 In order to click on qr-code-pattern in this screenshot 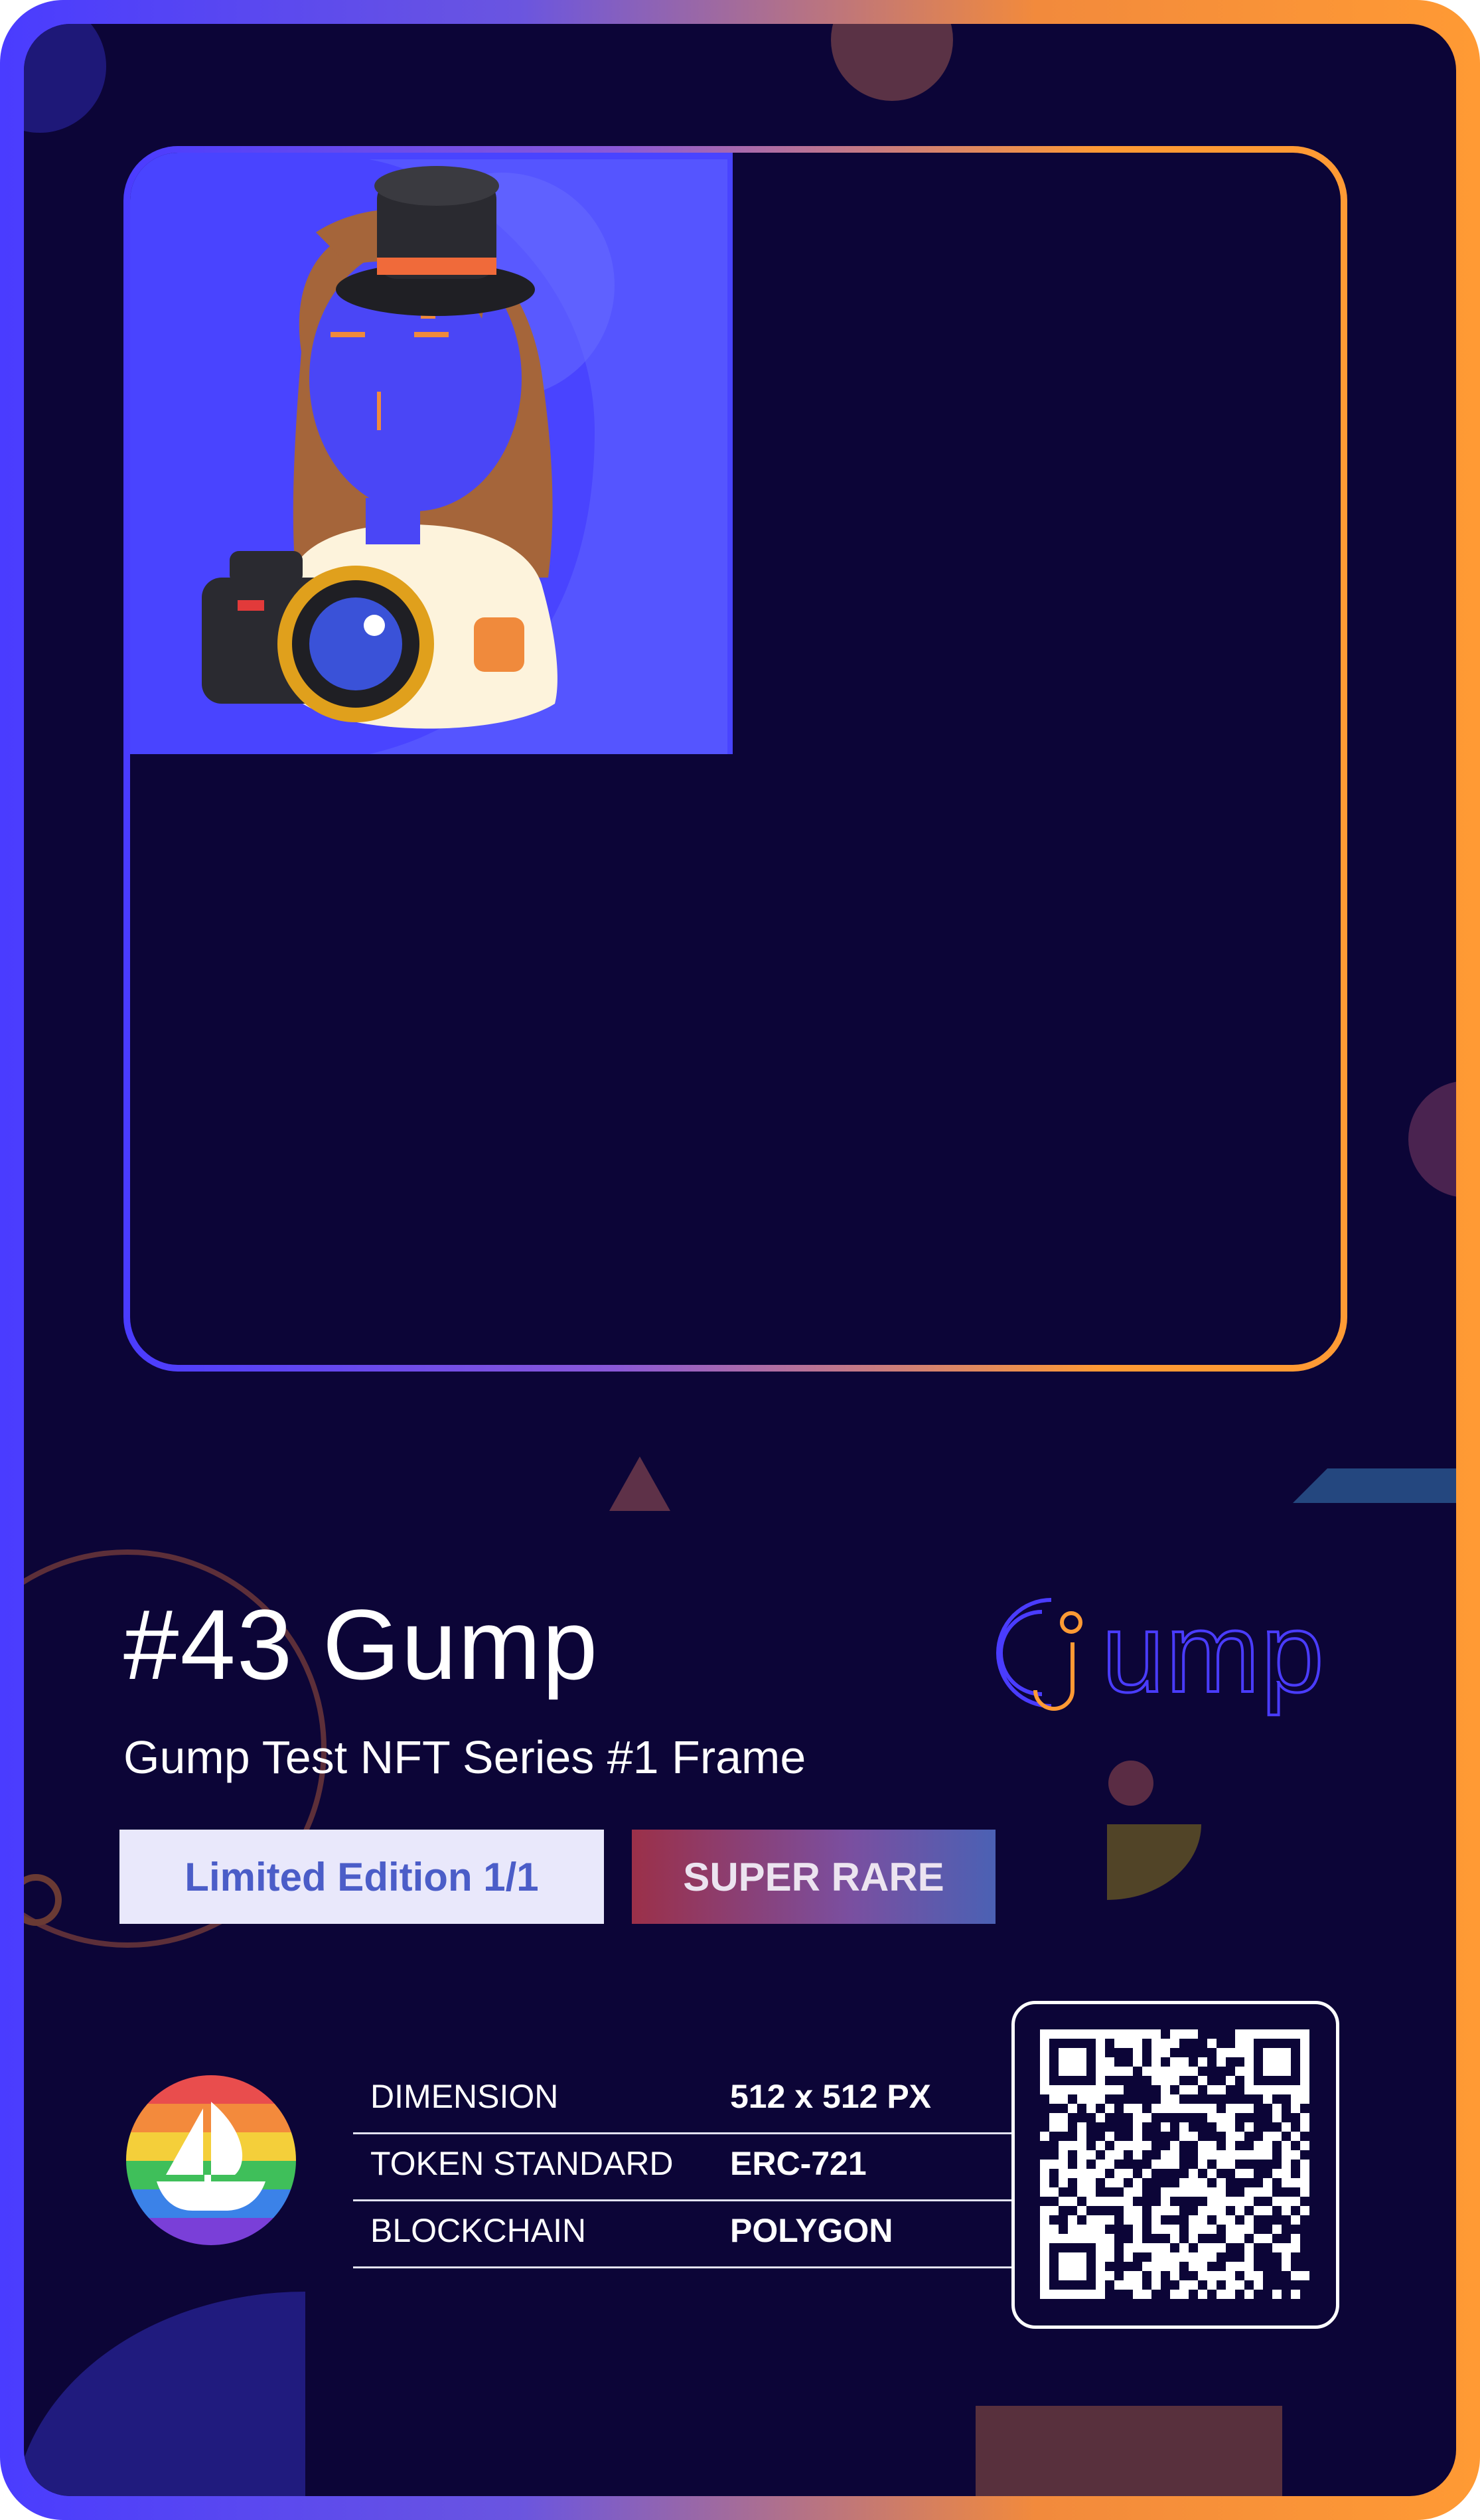, I will do `click(1174, 2164)`.